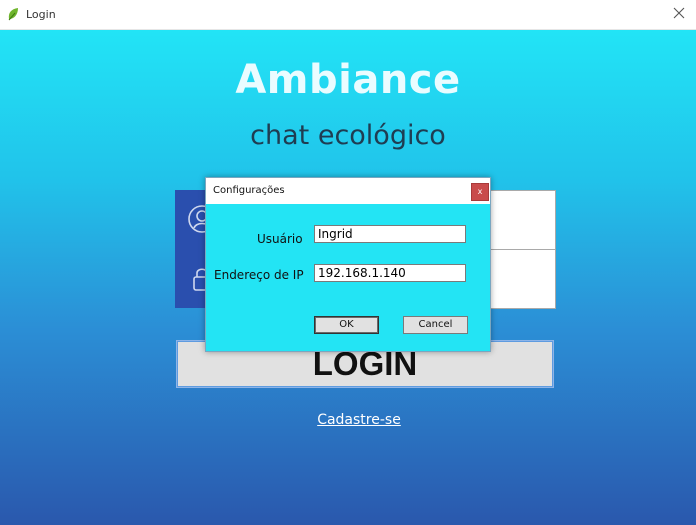 The width and height of the screenshot is (696, 525). Describe the element at coordinates (390, 234) in the screenshot. I see `user-input` at that location.